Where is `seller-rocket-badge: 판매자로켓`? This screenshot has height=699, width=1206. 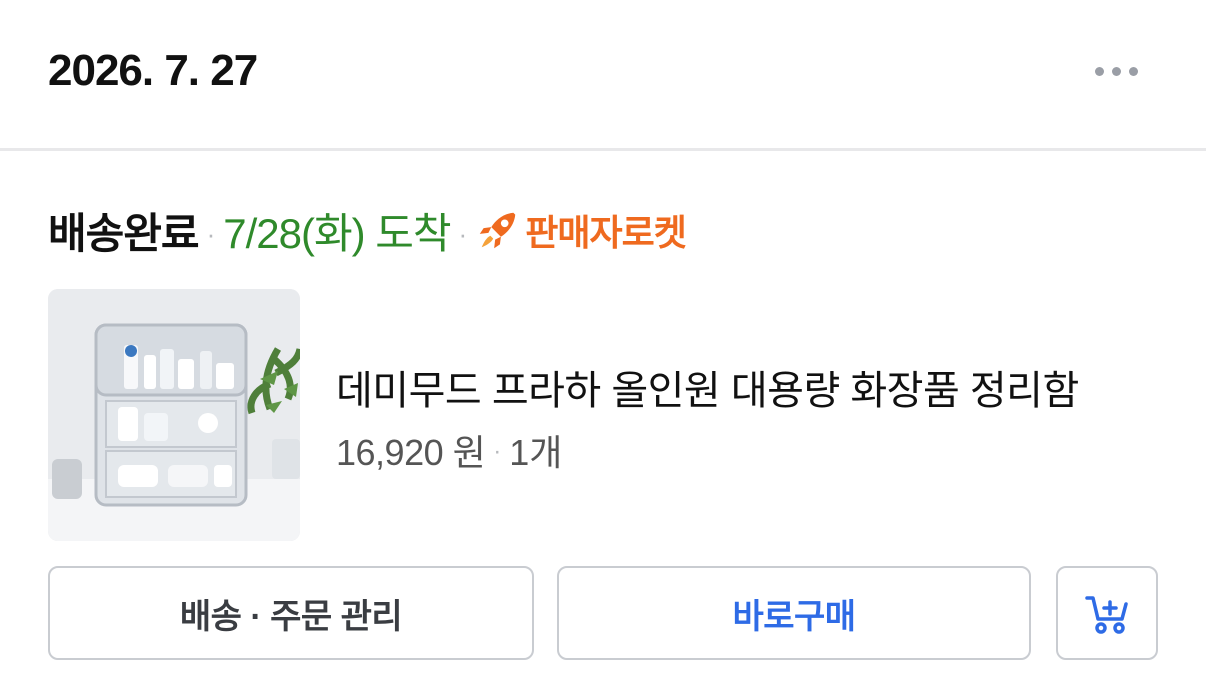 seller-rocket-badge: 판매자로켓 is located at coordinates (581, 230).